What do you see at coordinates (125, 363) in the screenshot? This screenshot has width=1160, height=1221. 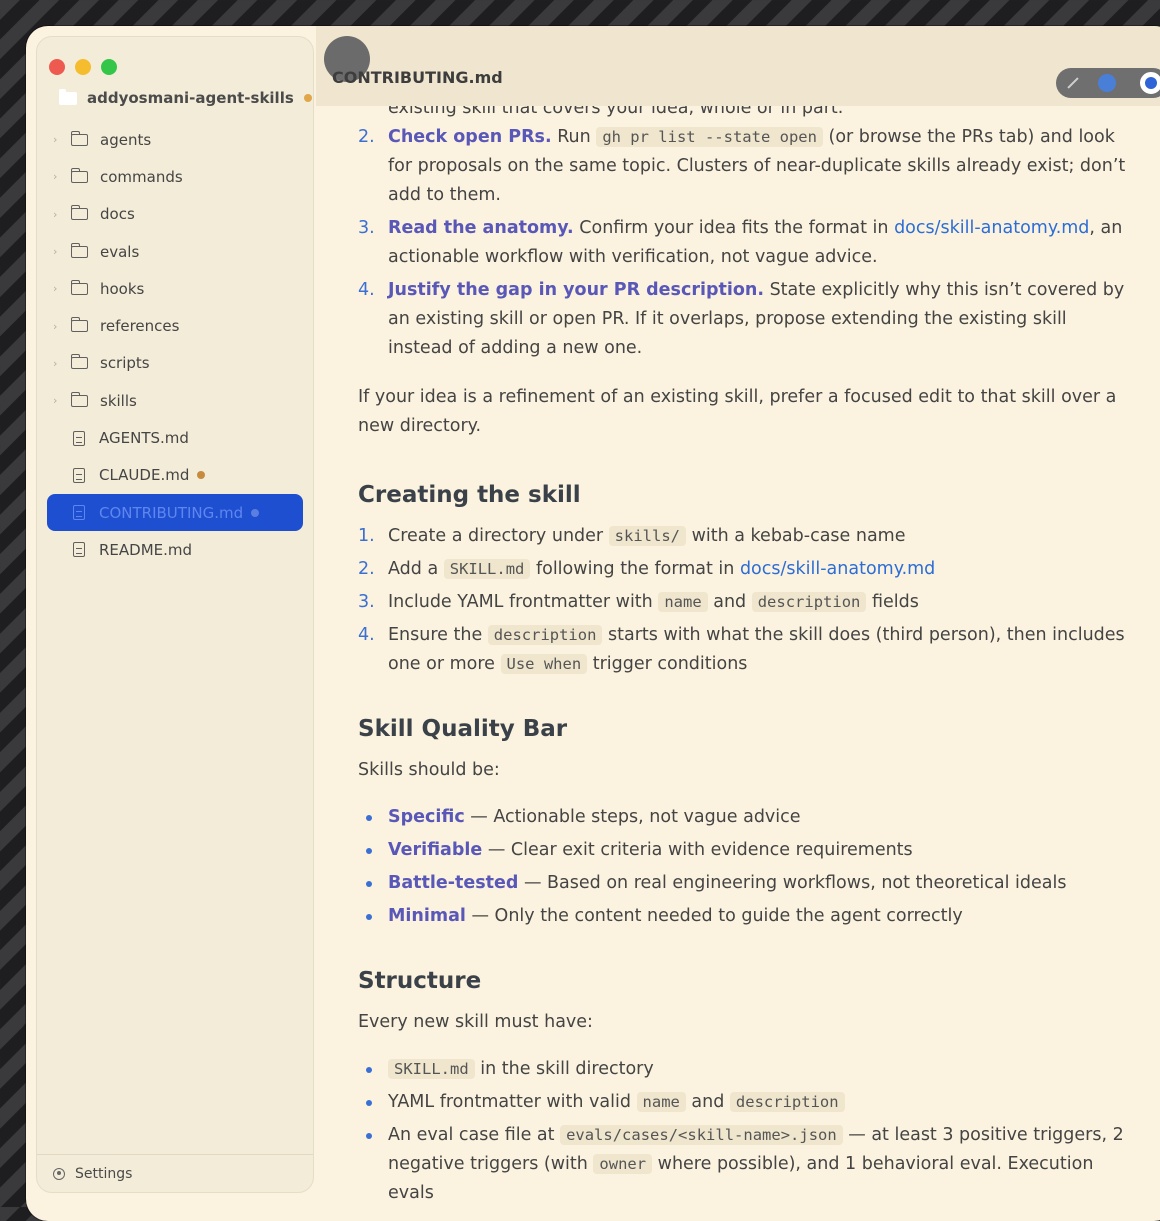 I see `sidebar-item-label: scripts` at bounding box center [125, 363].